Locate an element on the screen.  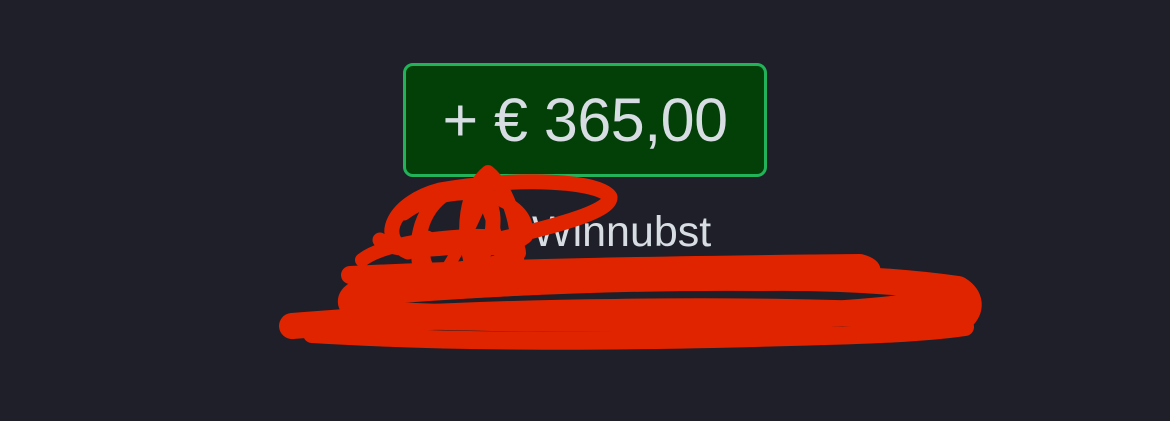
transaction-detail-line: 8:37 is located at coordinates (660, 314).